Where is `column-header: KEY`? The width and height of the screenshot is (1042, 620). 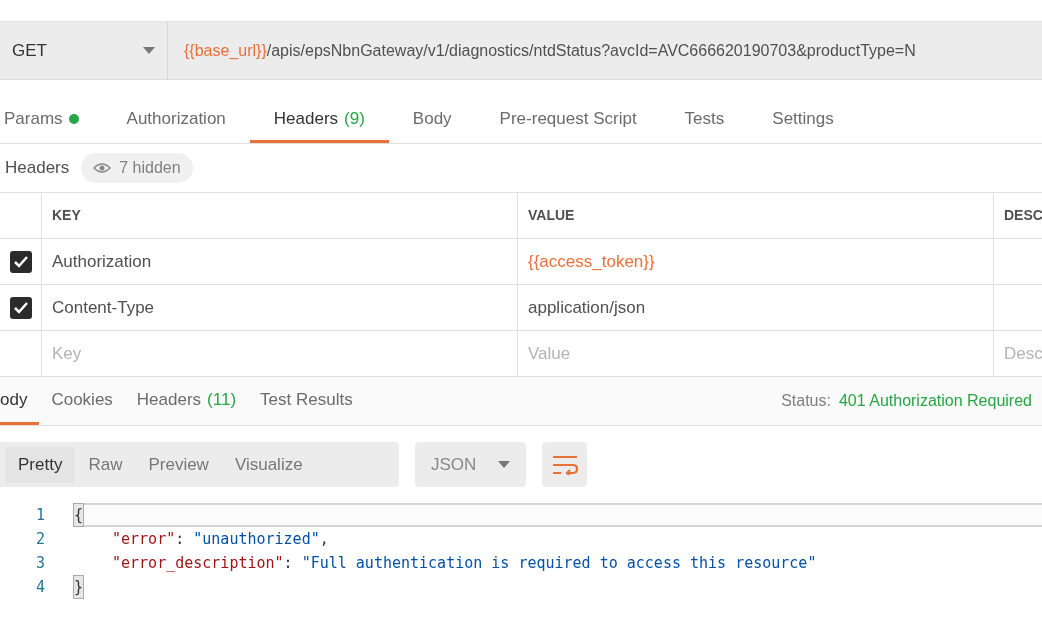 column-header: KEY is located at coordinates (66, 215).